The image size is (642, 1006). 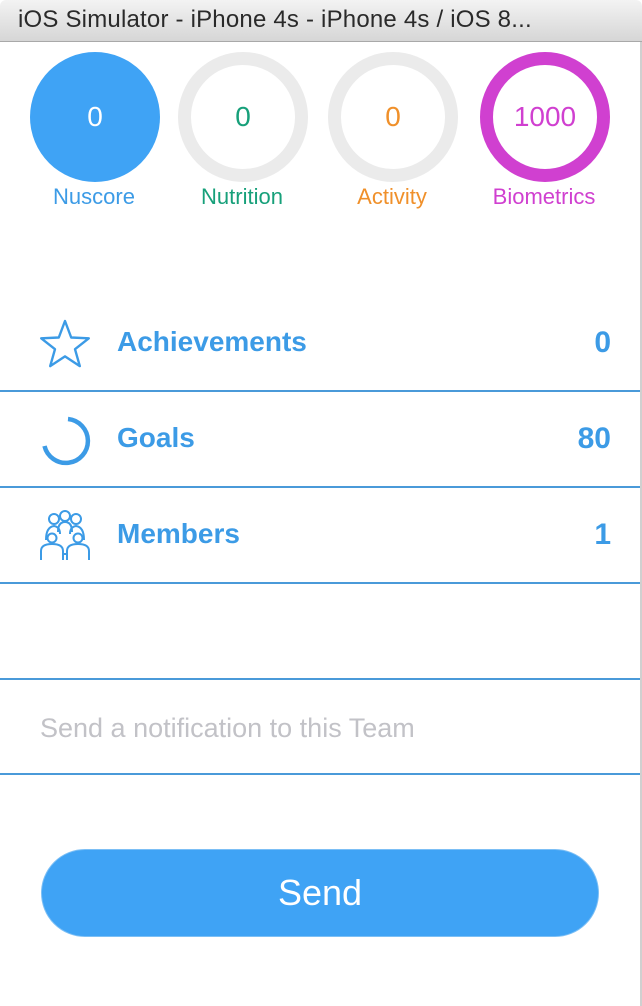 What do you see at coordinates (602, 534) in the screenshot?
I see `members-count: 1` at bounding box center [602, 534].